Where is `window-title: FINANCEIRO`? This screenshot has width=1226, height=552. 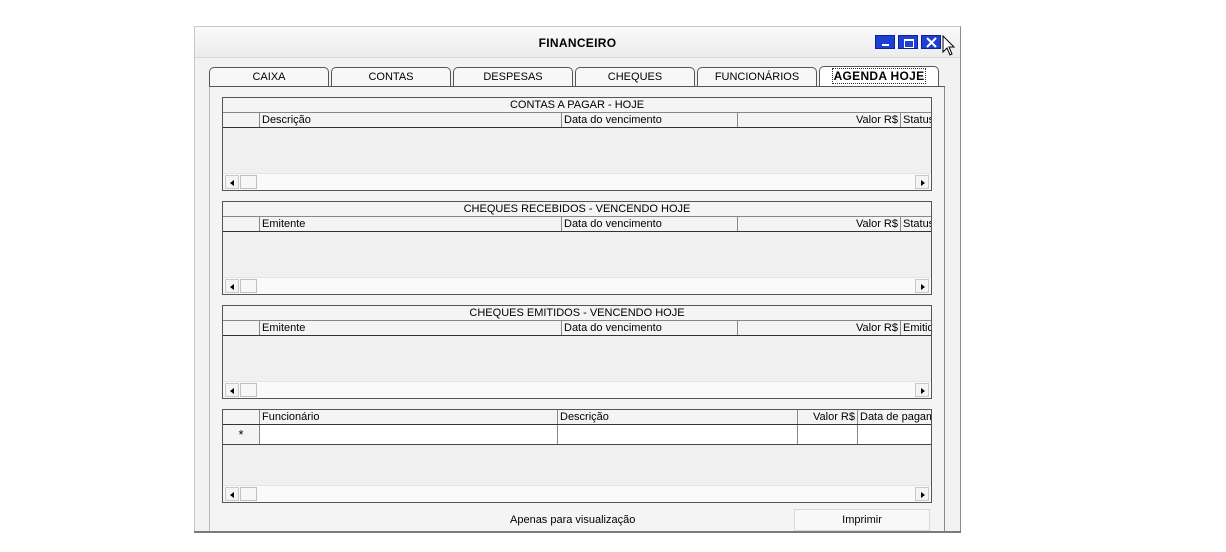
window-title: FINANCEIRO is located at coordinates (577, 43).